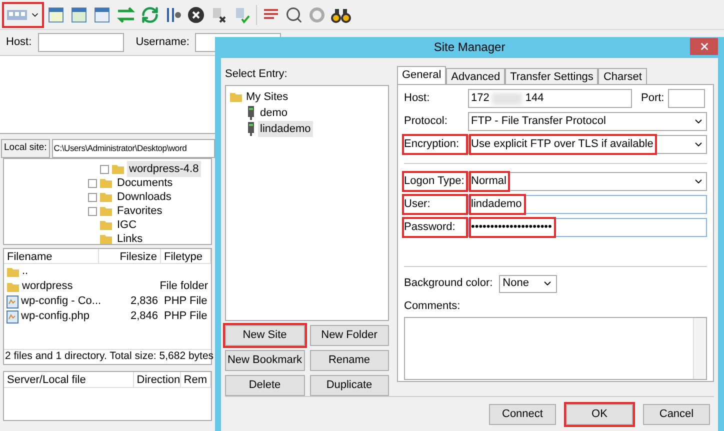  What do you see at coordinates (550, 98) in the screenshot?
I see `host-field: 172 144` at bounding box center [550, 98].